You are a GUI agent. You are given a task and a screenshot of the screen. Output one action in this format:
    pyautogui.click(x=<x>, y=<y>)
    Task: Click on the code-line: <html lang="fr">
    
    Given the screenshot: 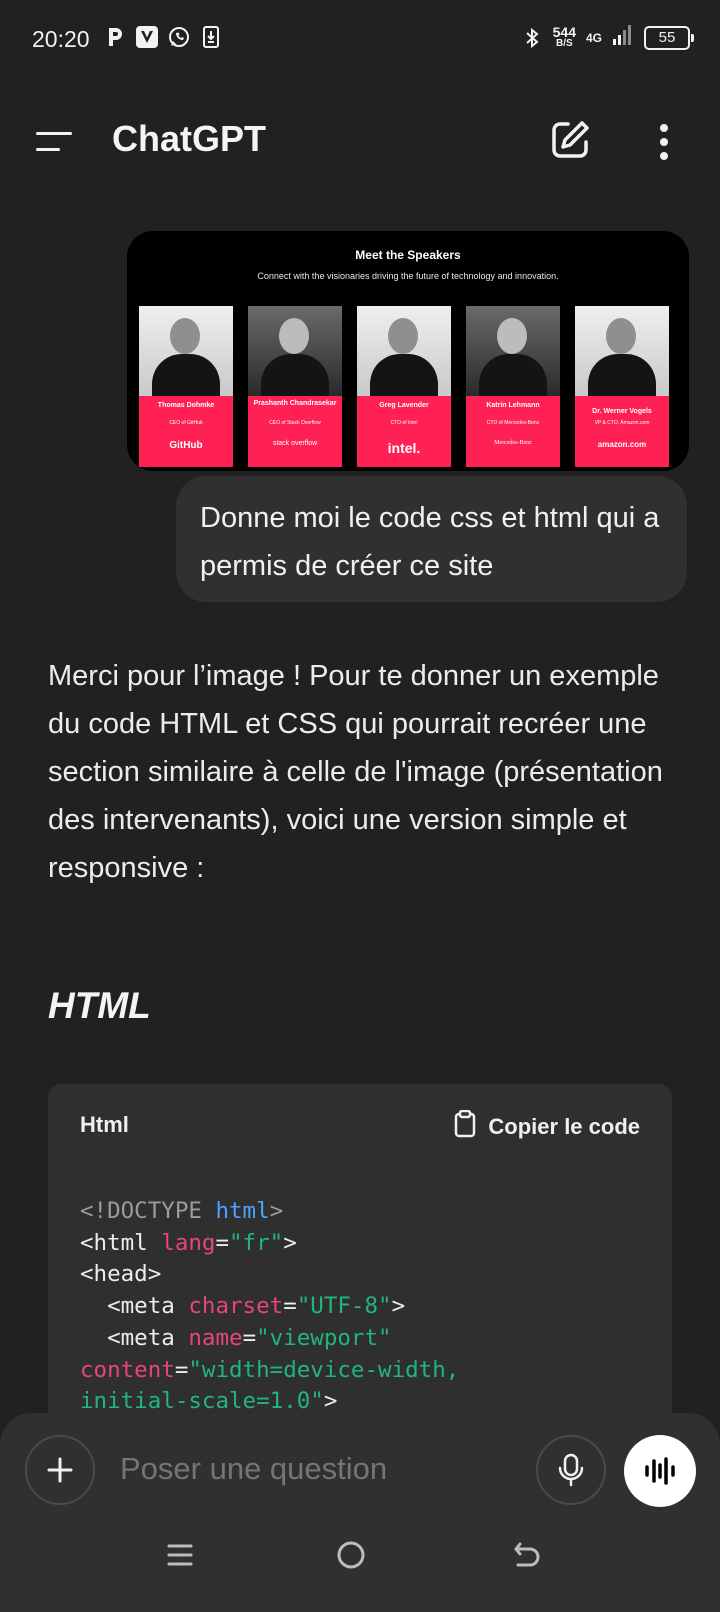 What is the action you would take?
    pyautogui.click(x=188, y=1242)
    